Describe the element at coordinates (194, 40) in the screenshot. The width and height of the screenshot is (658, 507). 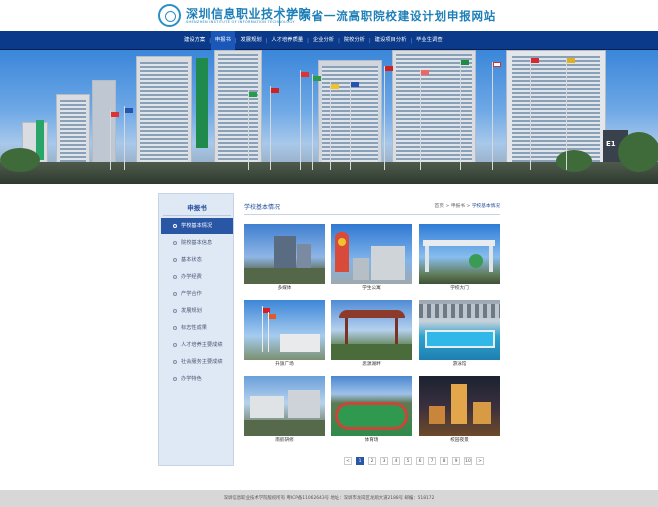
I see `nav-item-plan: 建设方案` at that location.